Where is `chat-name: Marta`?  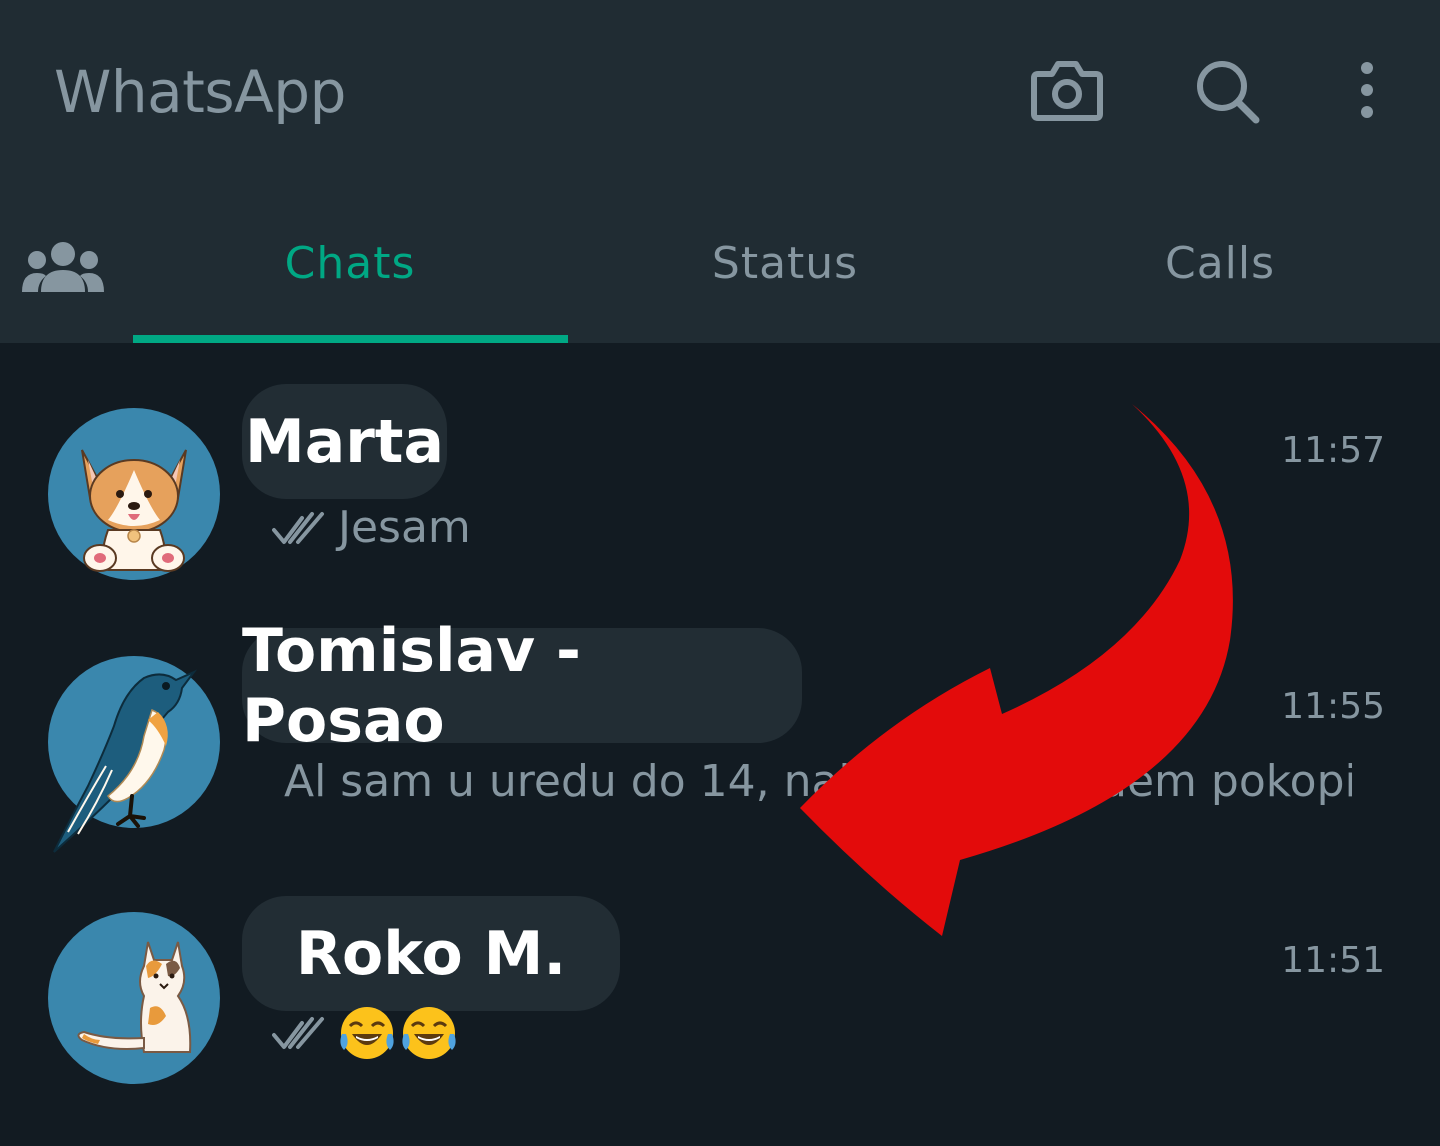 chat-name: Marta is located at coordinates (344, 441).